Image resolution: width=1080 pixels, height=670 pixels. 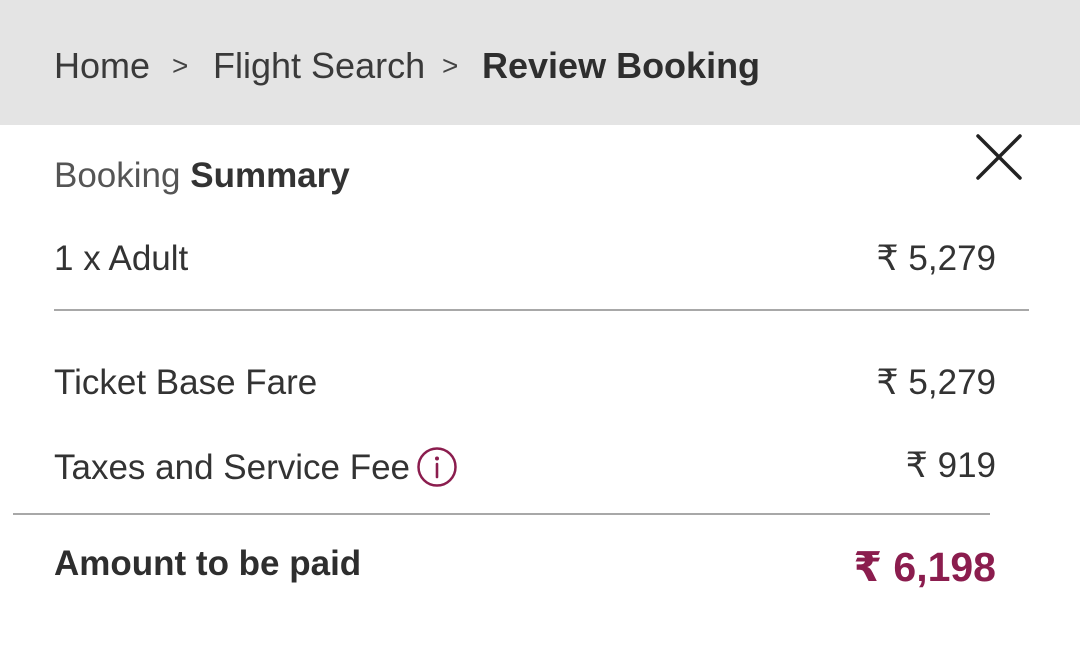 I want to click on booking-summary-title: Booking Summary, so click(x=202, y=176).